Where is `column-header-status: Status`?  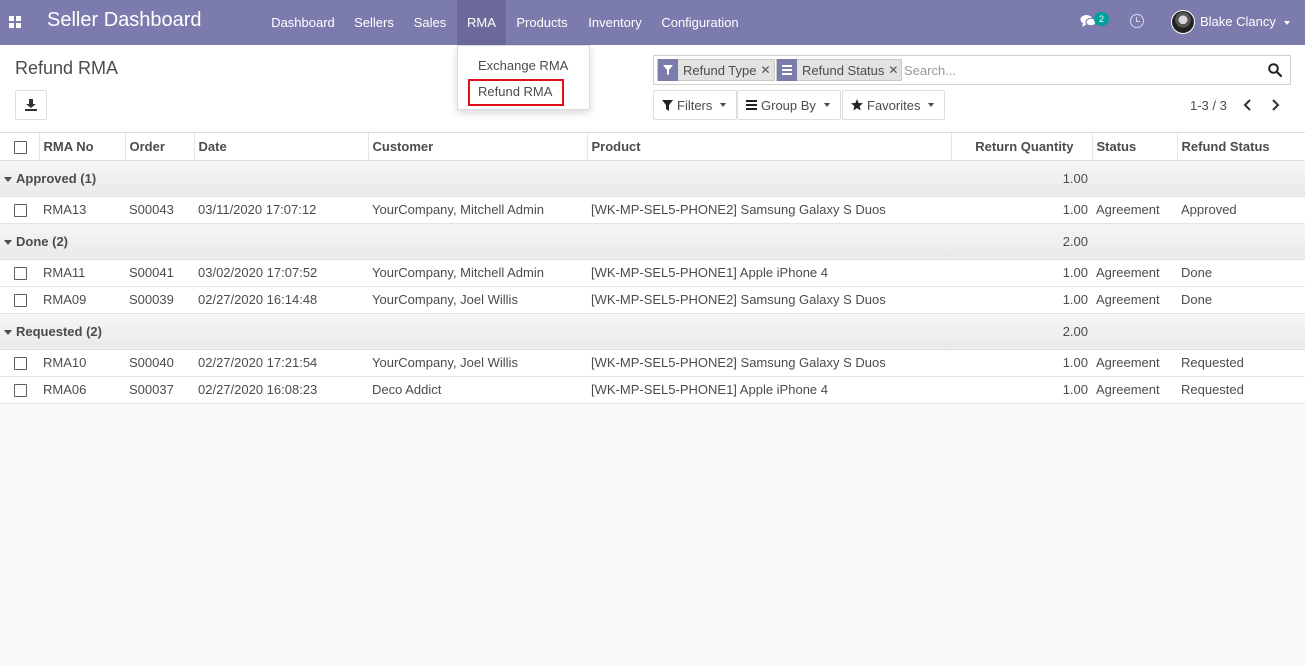 column-header-status: Status is located at coordinates (1135, 147).